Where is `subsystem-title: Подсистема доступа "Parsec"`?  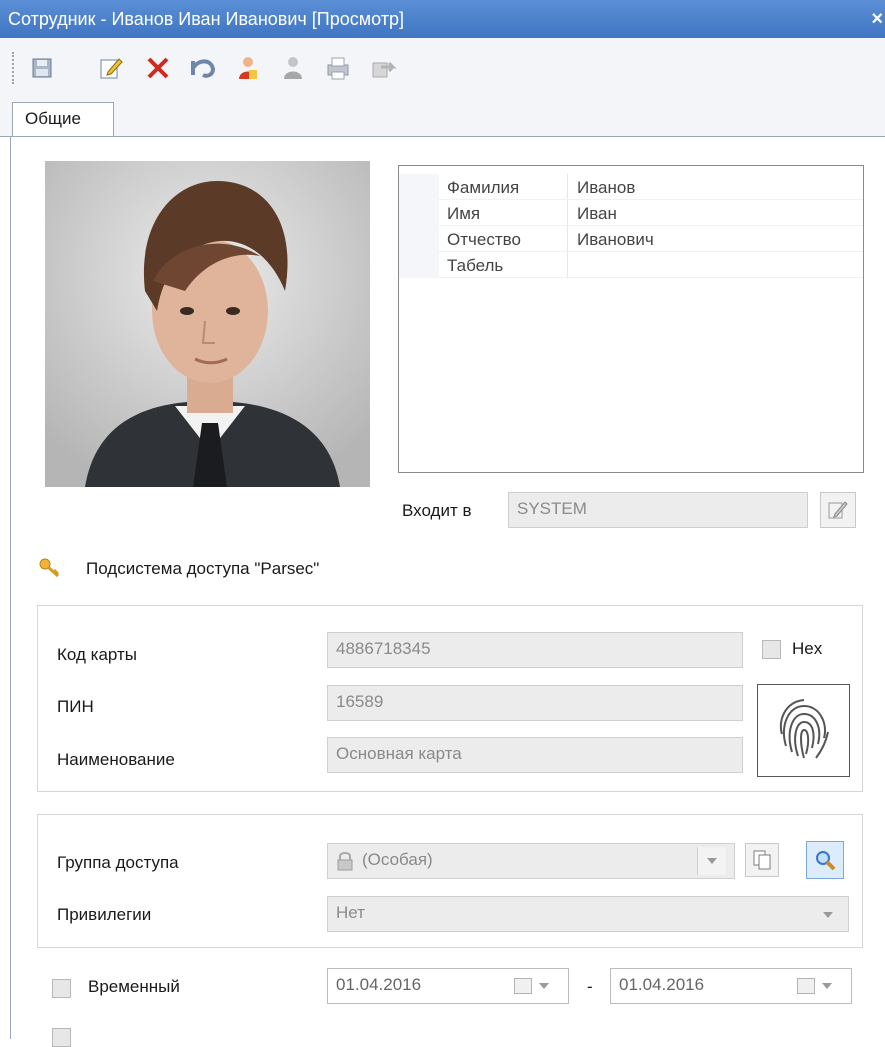
subsystem-title: Подсистема доступа "Parsec" is located at coordinates (203, 568).